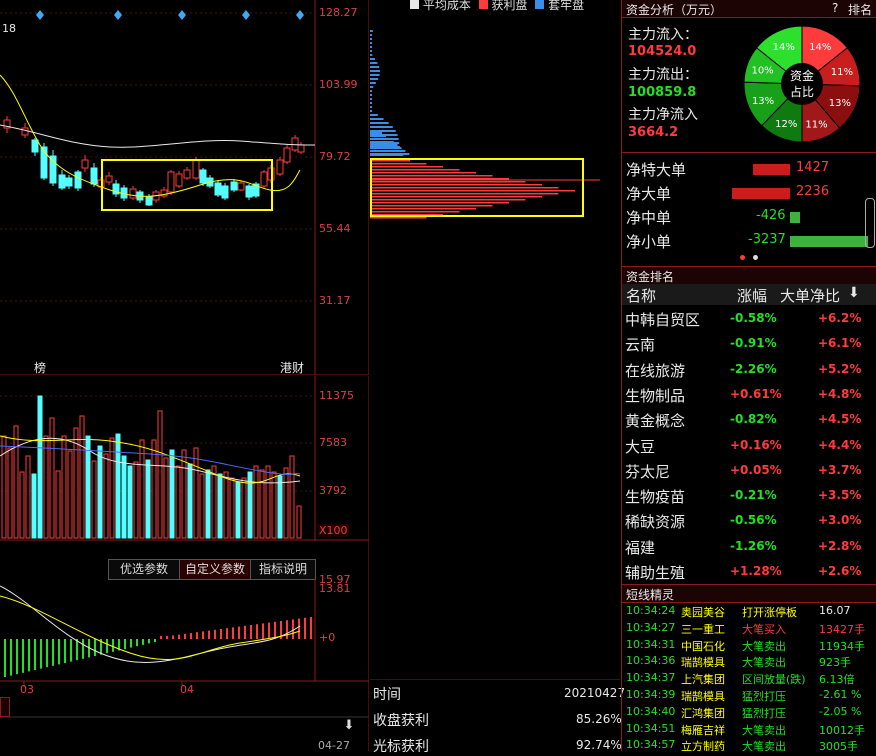 The height and width of the screenshot is (756, 876). I want to click on tag-bang: 榜, so click(40, 367).